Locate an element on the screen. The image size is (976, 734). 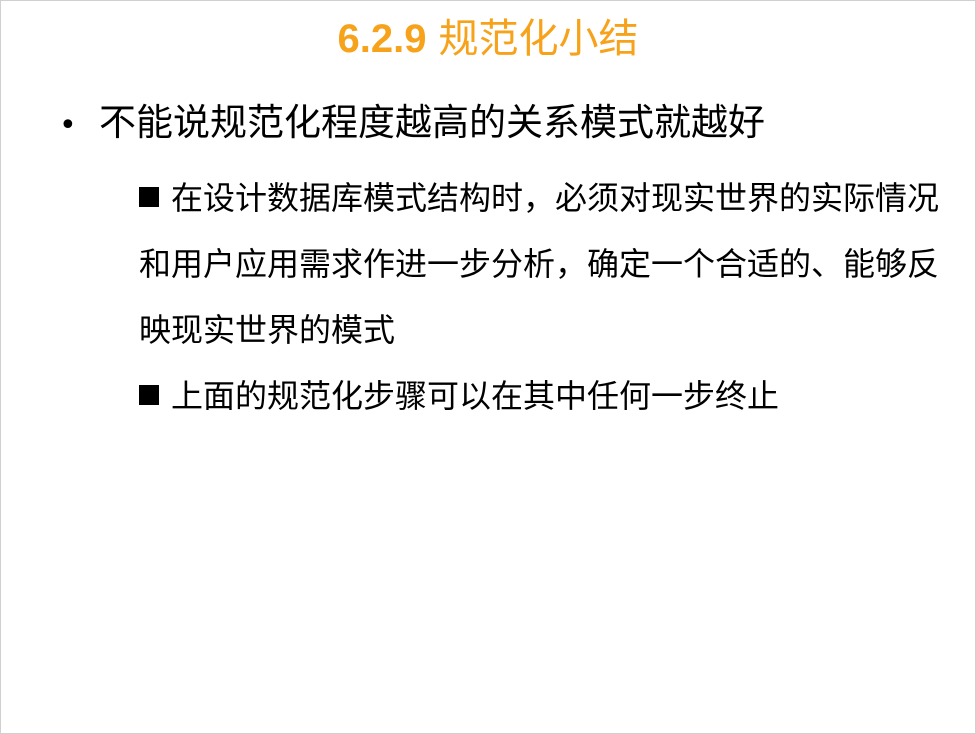
slide-title: 6.2.9 规范化小结 is located at coordinates (488, 39).